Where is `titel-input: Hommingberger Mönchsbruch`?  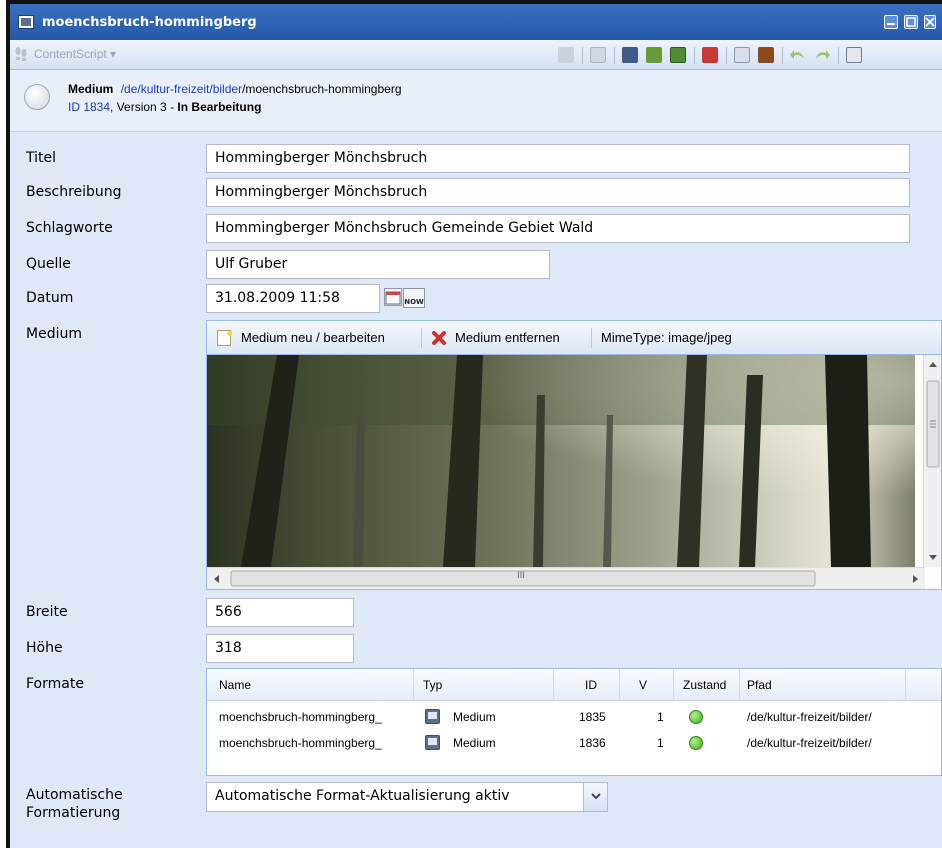 titel-input: Hommingberger Mönchsbruch is located at coordinates (558, 158).